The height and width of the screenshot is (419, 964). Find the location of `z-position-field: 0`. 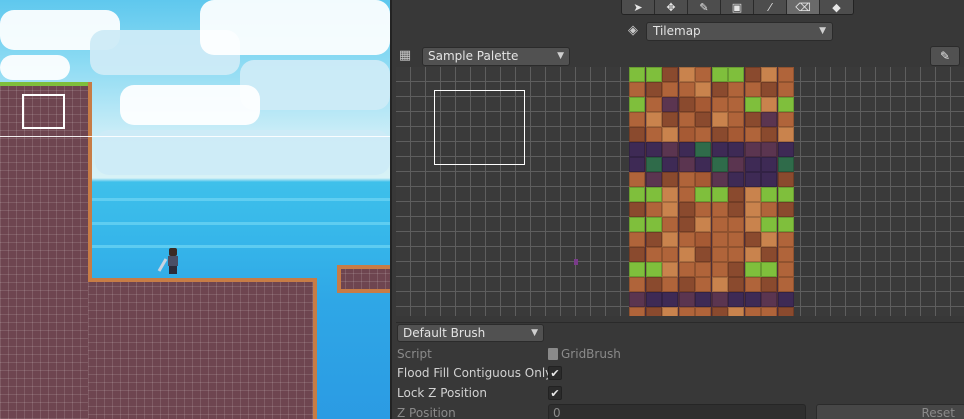

z-position-field: 0 is located at coordinates (677, 411).